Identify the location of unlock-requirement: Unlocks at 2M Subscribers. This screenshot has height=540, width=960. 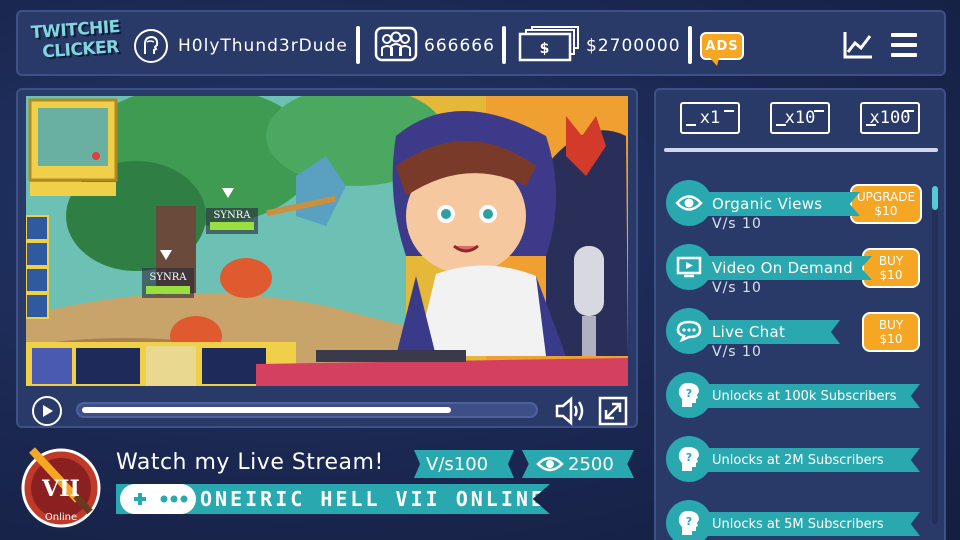
(798, 460).